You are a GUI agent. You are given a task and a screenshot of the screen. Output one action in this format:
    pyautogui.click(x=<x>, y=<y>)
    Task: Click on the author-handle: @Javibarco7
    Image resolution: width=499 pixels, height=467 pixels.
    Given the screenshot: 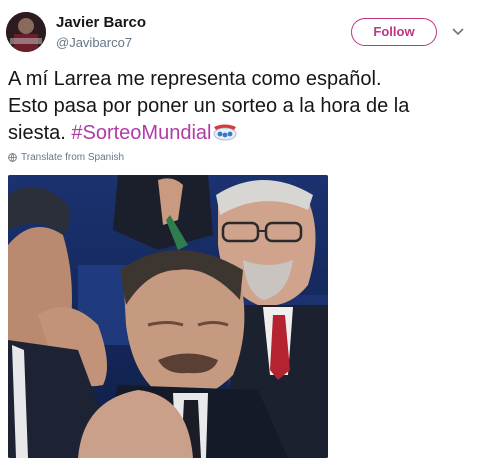 What is the action you would take?
    pyautogui.click(x=94, y=42)
    